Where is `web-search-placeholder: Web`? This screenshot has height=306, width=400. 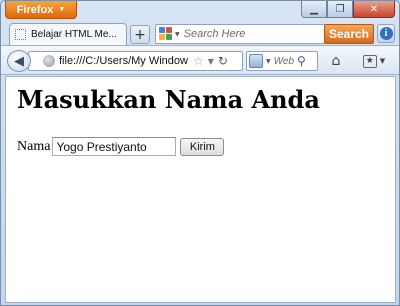 web-search-placeholder: Web is located at coordinates (284, 61).